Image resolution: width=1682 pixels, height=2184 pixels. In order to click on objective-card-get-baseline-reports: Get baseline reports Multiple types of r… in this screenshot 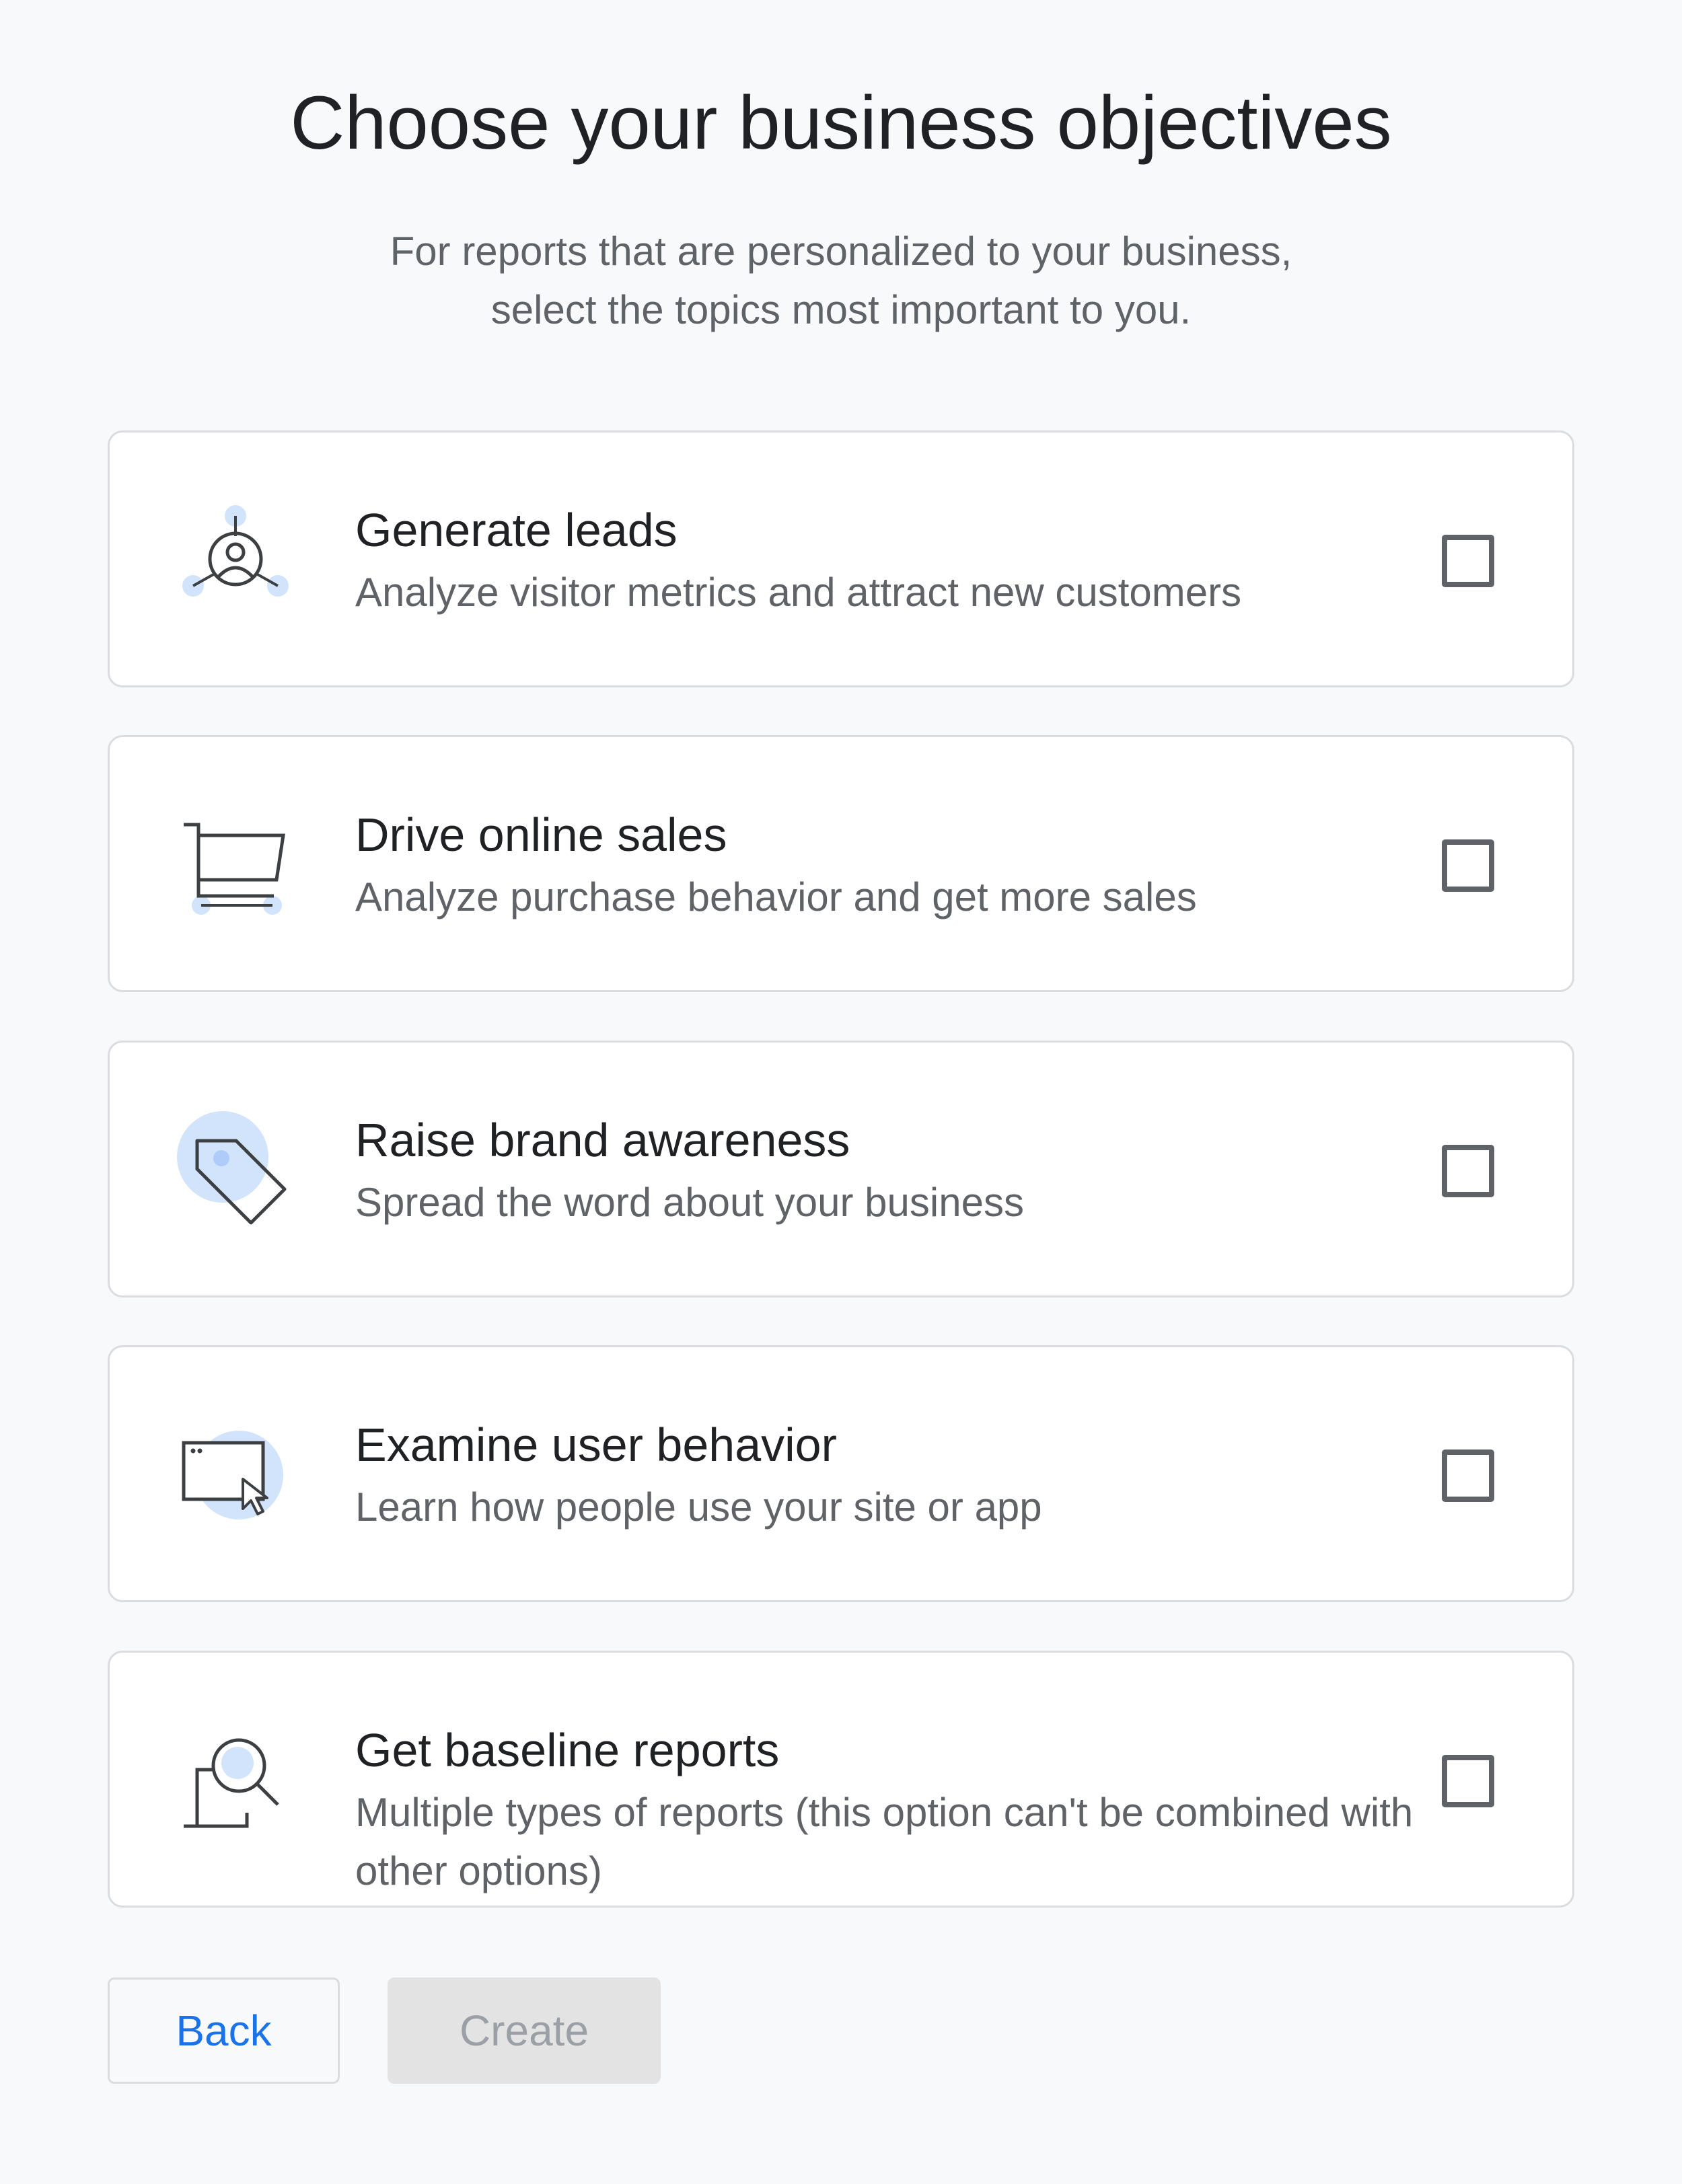, I will do `click(841, 1779)`.